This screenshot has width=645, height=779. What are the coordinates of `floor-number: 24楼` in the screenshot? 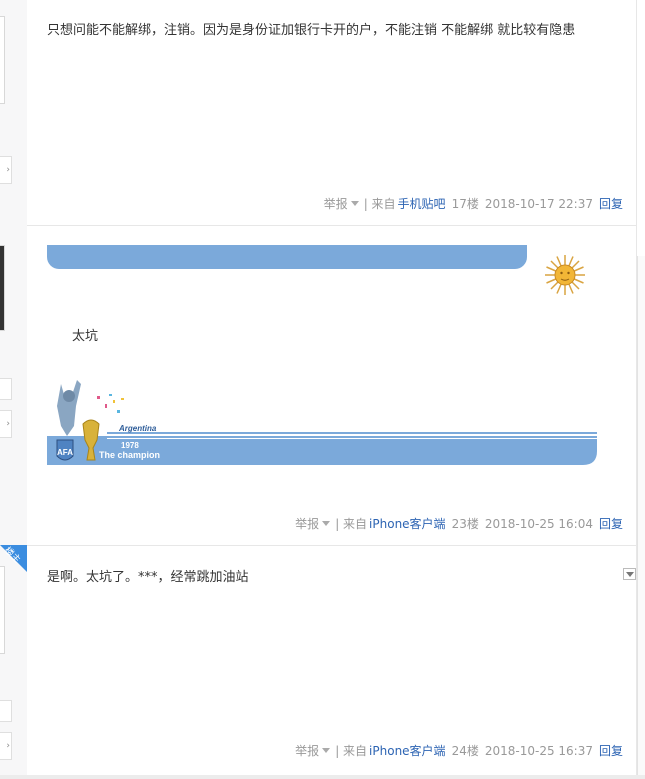 It's located at (465, 751).